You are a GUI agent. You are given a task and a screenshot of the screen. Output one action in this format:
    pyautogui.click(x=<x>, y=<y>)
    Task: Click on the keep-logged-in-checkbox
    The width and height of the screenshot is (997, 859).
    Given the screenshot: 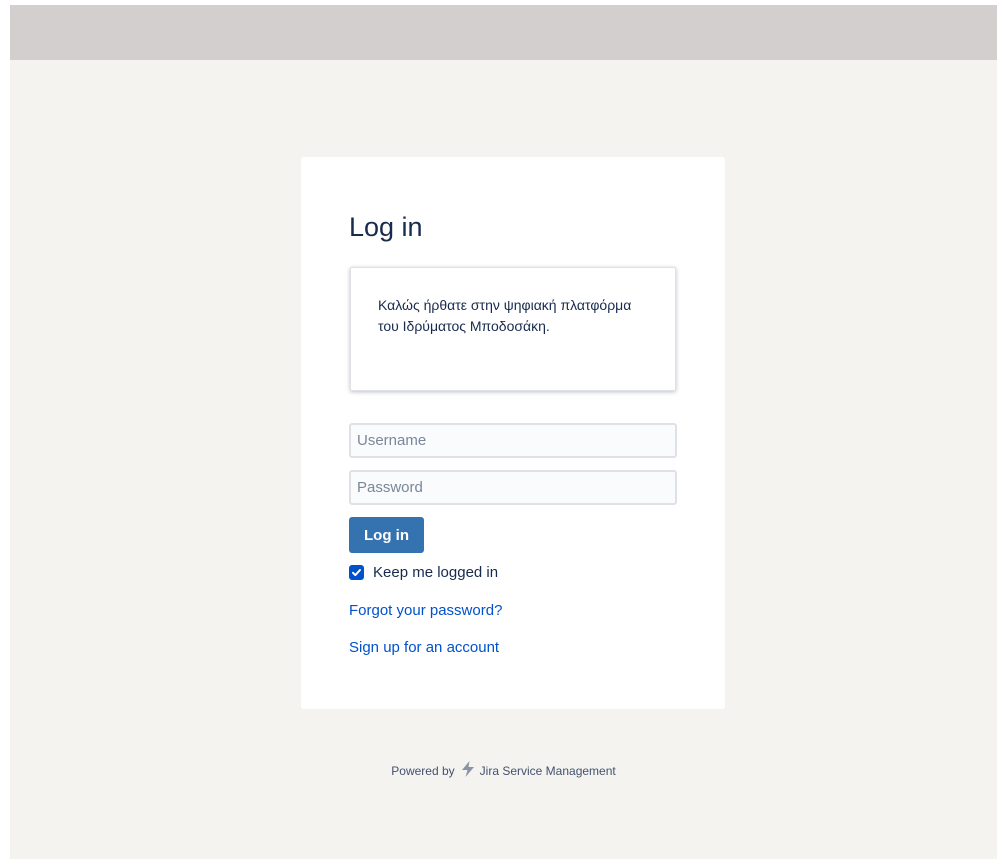 What is the action you would take?
    pyautogui.click(x=356, y=572)
    